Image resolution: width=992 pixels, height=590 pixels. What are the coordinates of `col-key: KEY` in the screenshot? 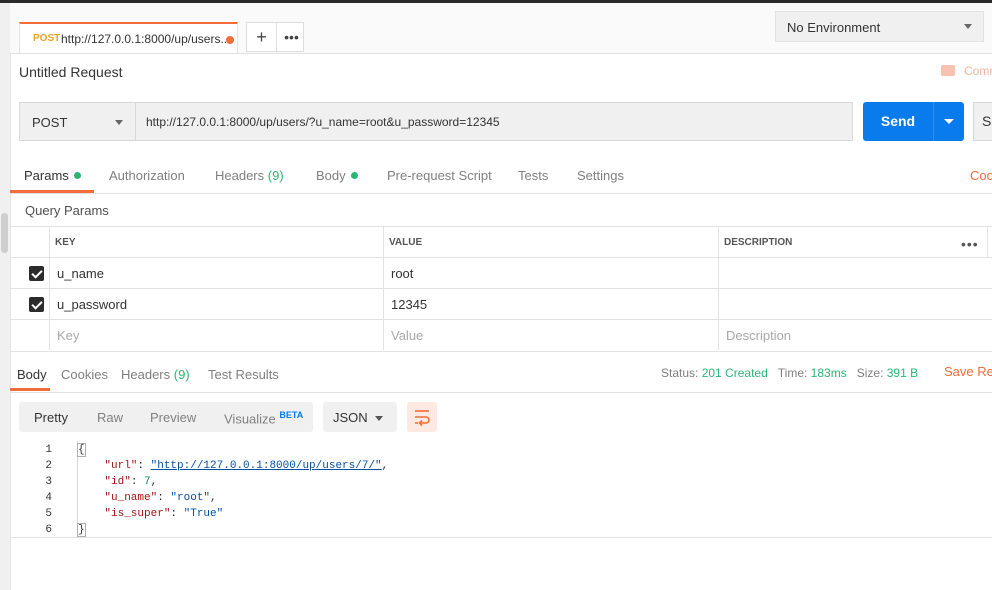 It's located at (65, 242).